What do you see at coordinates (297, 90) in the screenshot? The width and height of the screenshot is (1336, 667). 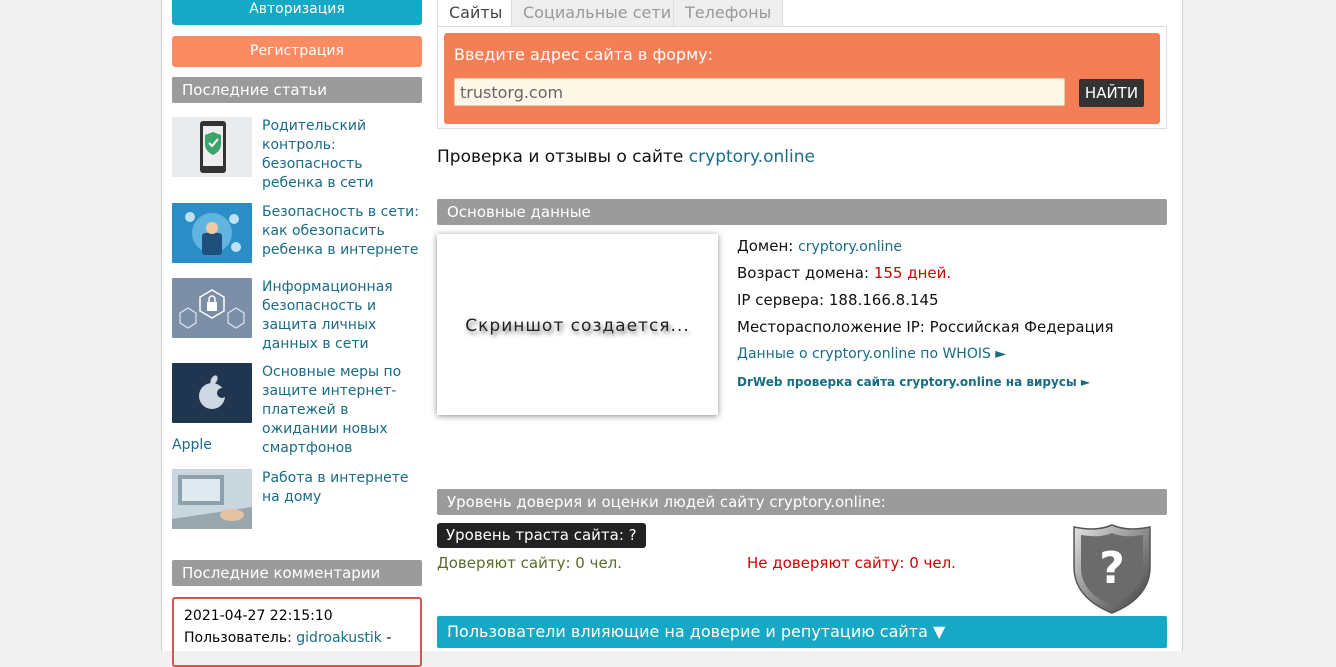 I see `latest-articles-heading: Последние статьи` at bounding box center [297, 90].